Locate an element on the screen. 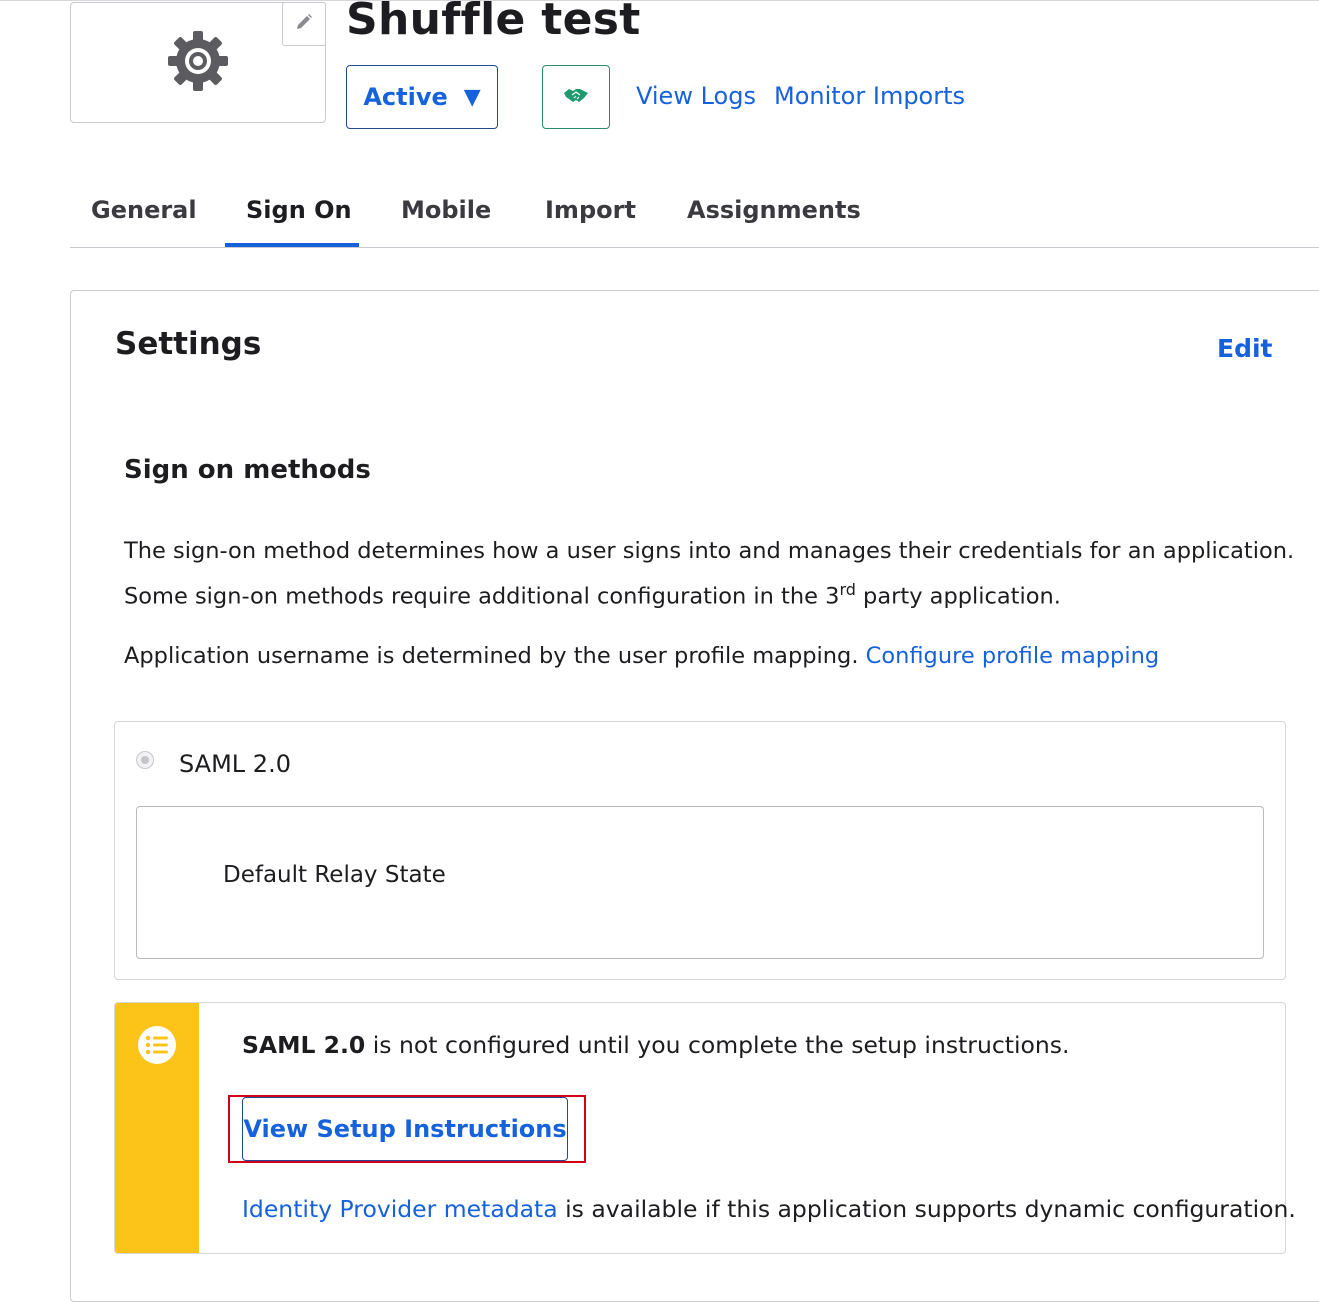 Image resolution: width=1319 pixels, height=1302 pixels. top-divider is located at coordinates (659, 0).